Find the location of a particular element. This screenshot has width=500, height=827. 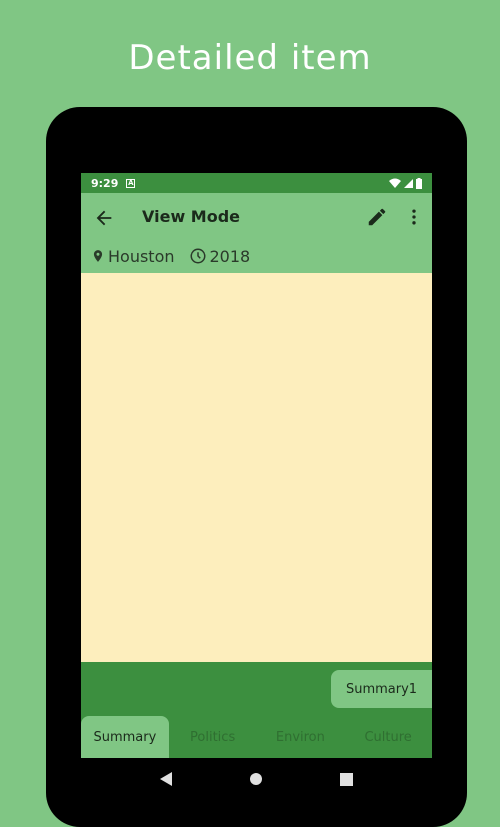

back-button is located at coordinates (104, 218).